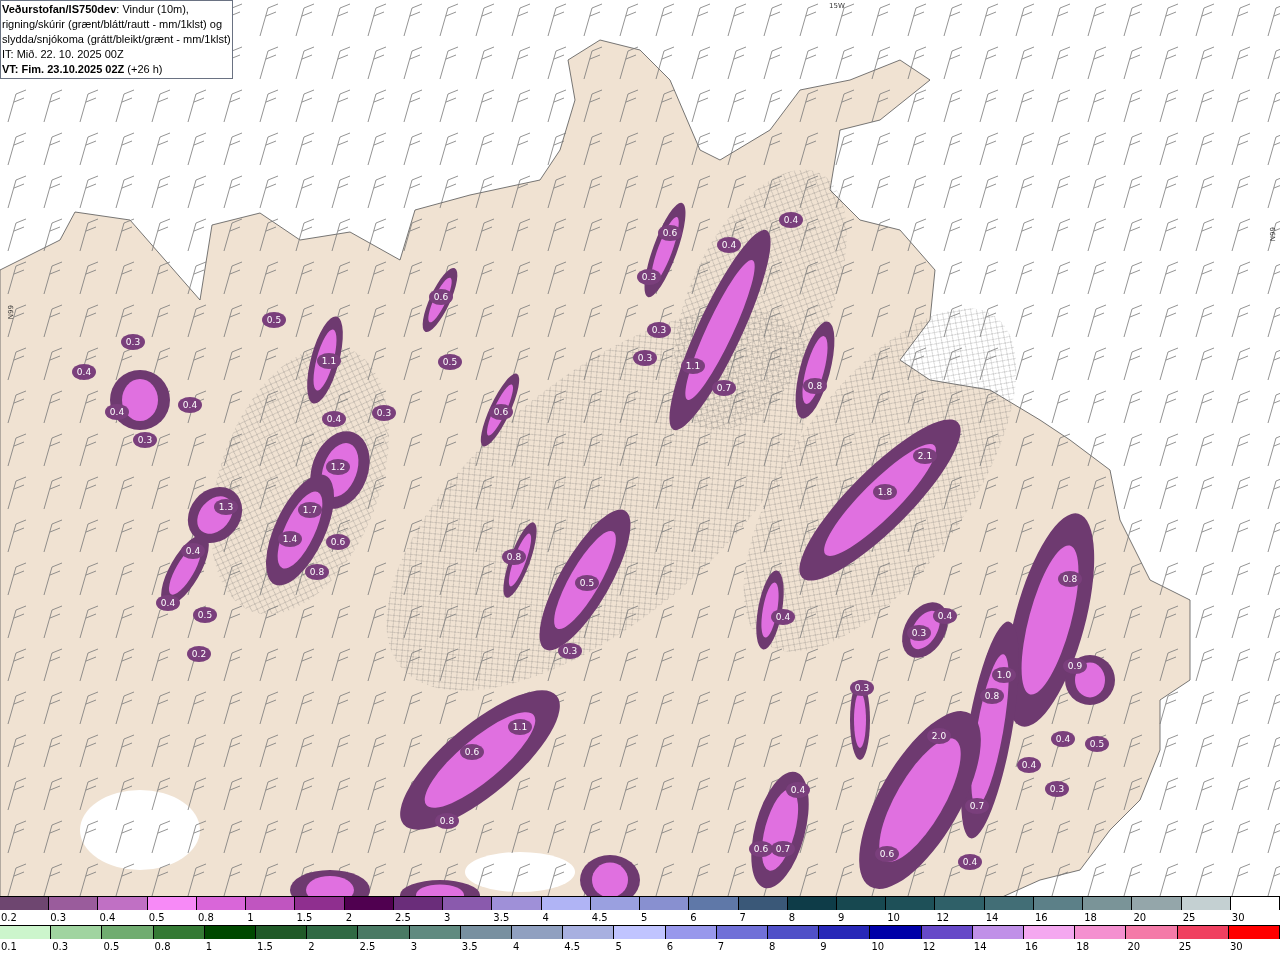 Image resolution: width=1280 pixels, height=958 pixels. Describe the element at coordinates (980, 947) in the screenshot. I see `legend-label: 14` at that location.